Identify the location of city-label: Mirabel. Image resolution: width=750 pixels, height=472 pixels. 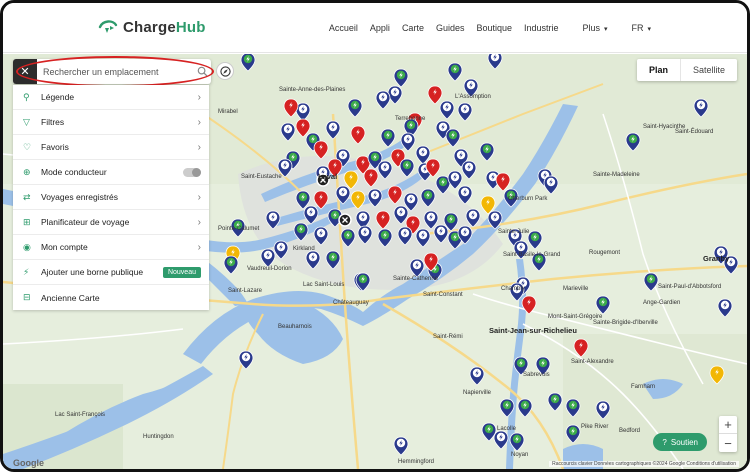
(228, 112).